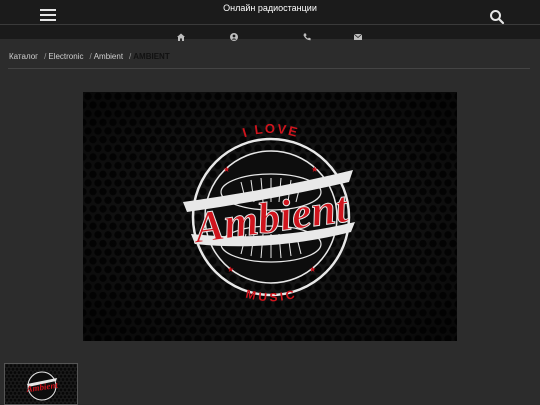 This screenshot has height=405, width=540. Describe the element at coordinates (358, 34) in the screenshot. I see `mail-icon` at that location.